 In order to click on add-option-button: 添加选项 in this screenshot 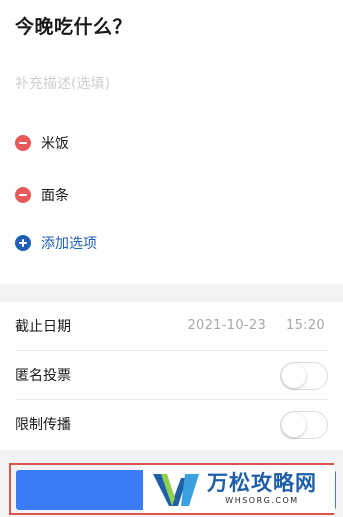, I will do `click(56, 243)`.